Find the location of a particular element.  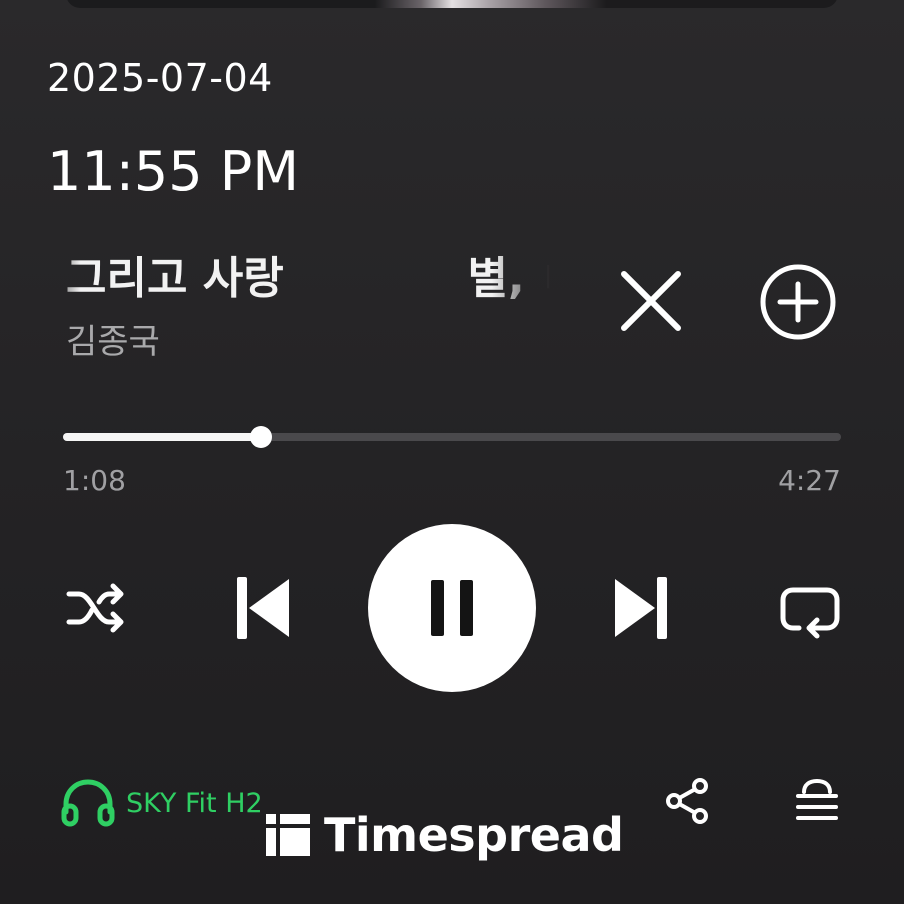

track-title: 그리고 사랑 별, ㅂ is located at coordinates (308, 278).